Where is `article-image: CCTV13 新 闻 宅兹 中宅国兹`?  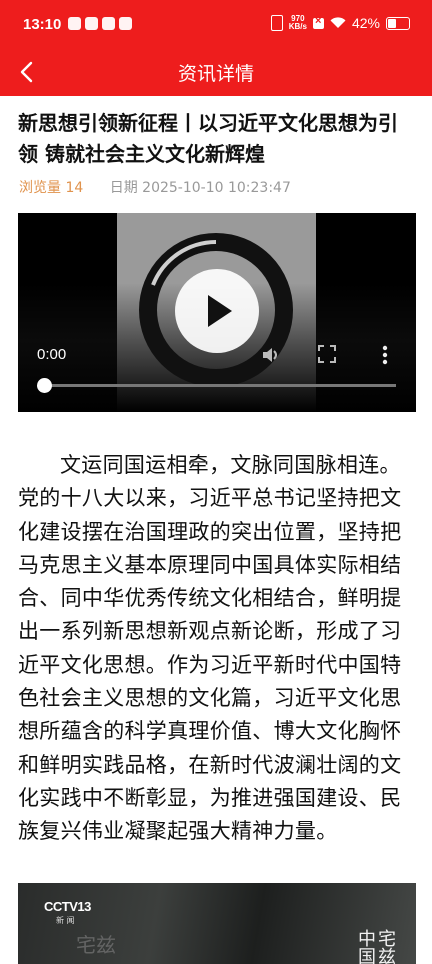 article-image: CCTV13 新 闻 宅兹 中宅国兹 is located at coordinates (217, 923).